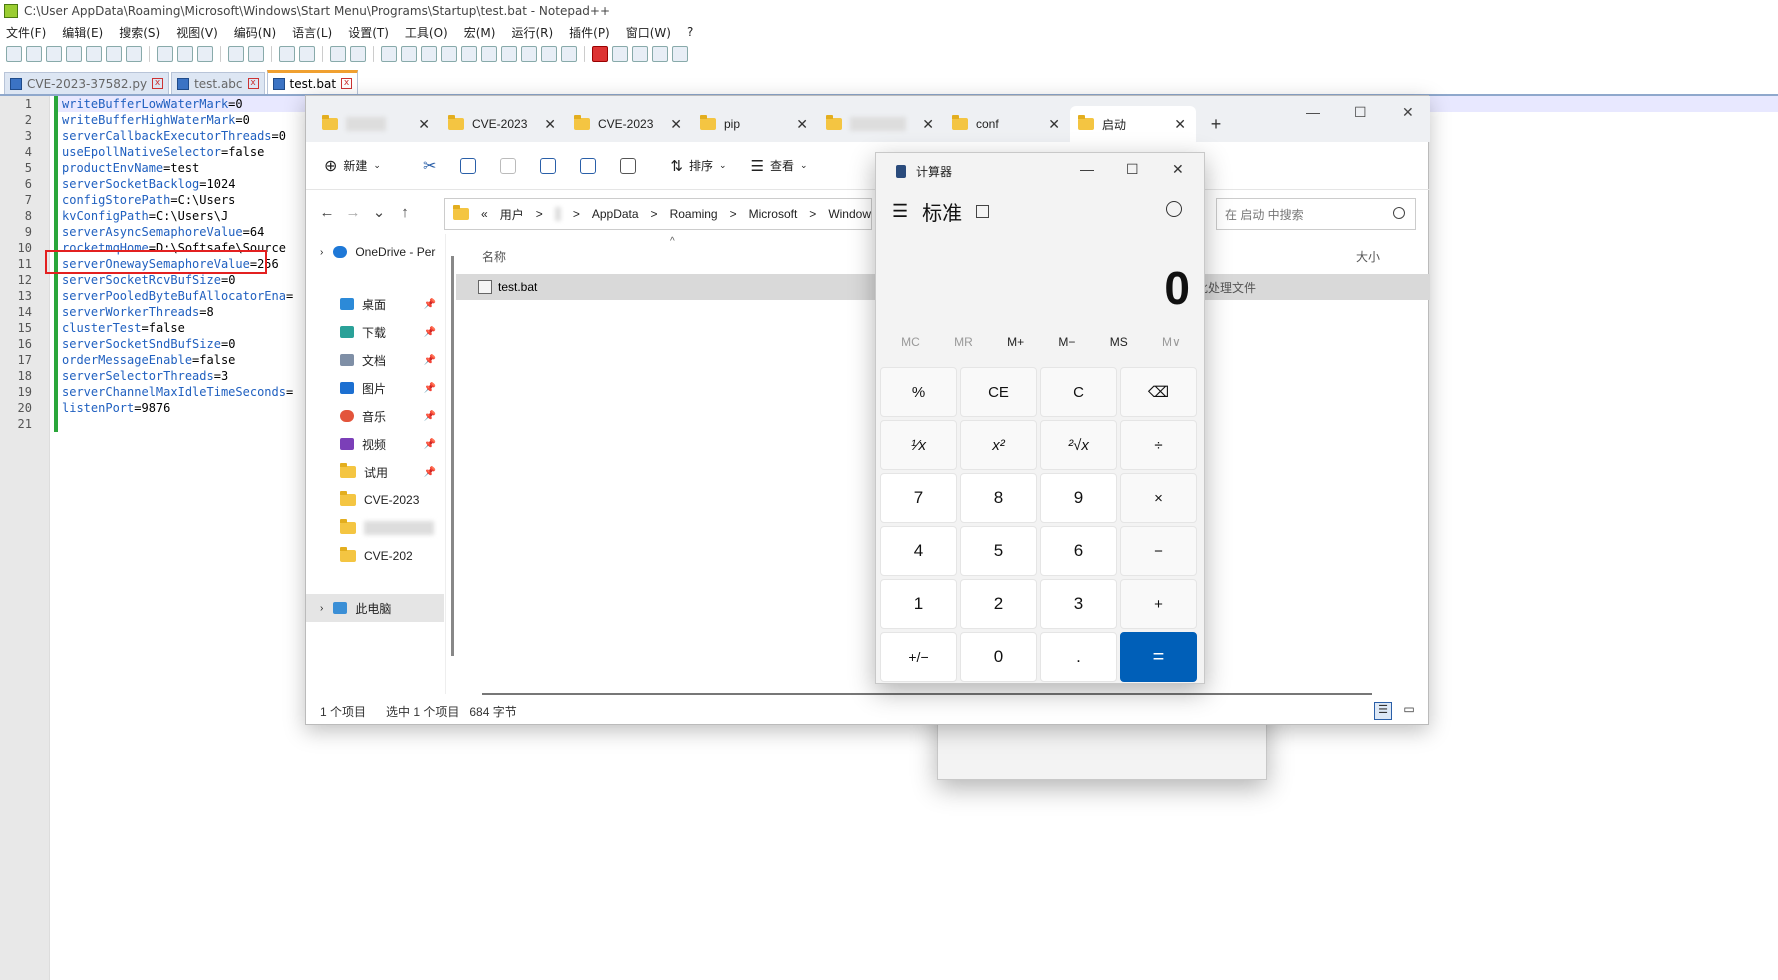 The height and width of the screenshot is (980, 1778). I want to click on add-button: +, so click(1158, 604).